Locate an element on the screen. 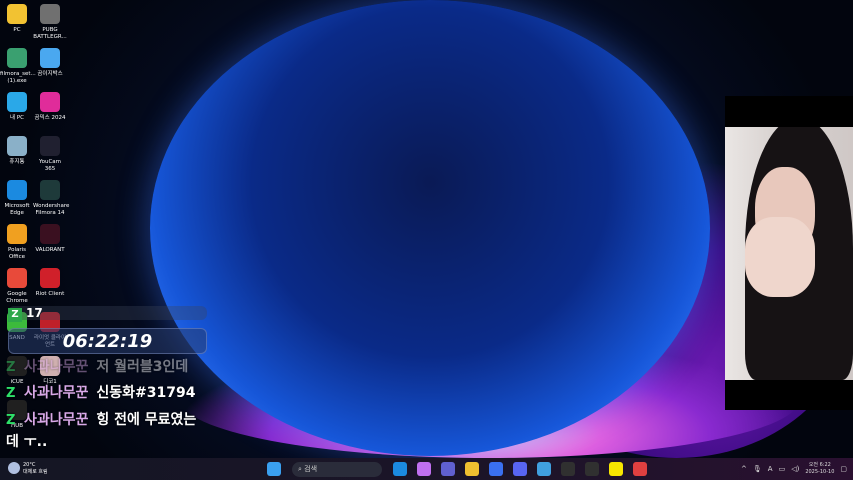 This screenshot has height=480, width=853. chat-message: Z 사과나무꾼 신동화#31794 is located at coordinates (100, 393).